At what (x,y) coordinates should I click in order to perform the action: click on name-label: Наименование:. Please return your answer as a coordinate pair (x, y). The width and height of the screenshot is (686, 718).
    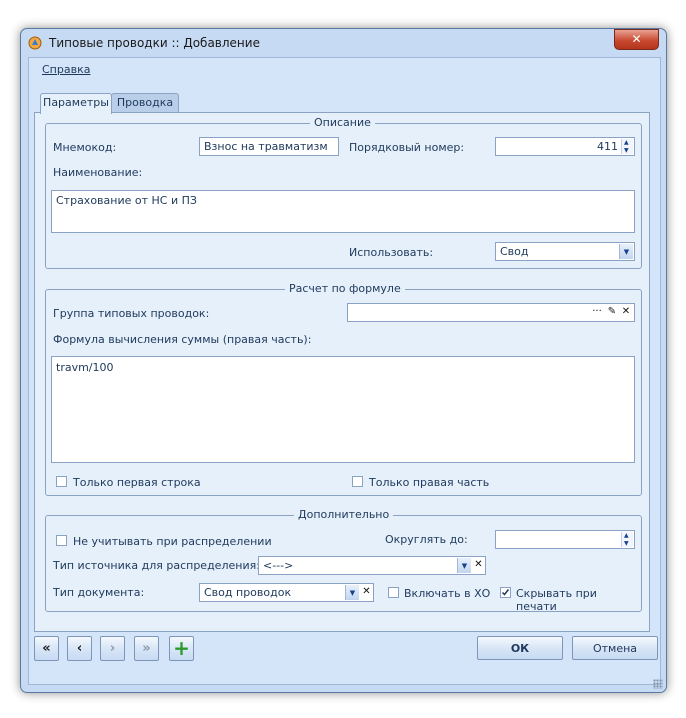
    Looking at the image, I should click on (98, 172).